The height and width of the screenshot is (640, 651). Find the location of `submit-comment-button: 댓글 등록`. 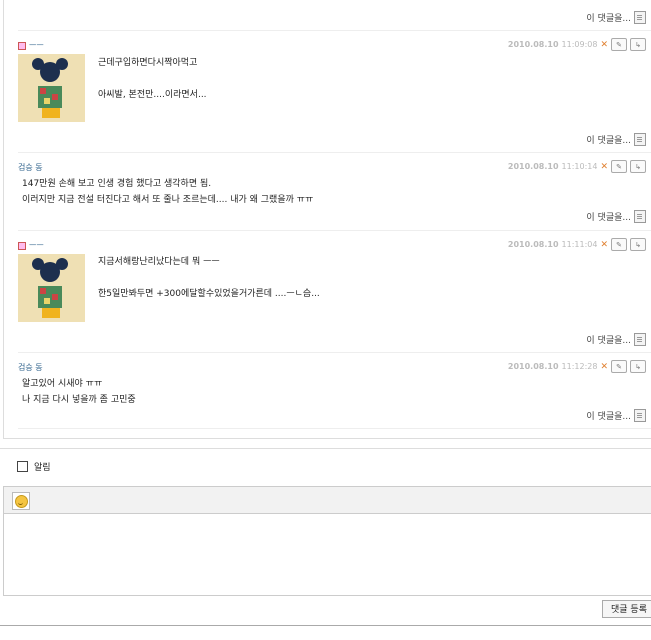

submit-comment-button: 댓글 등록 is located at coordinates (626, 609).